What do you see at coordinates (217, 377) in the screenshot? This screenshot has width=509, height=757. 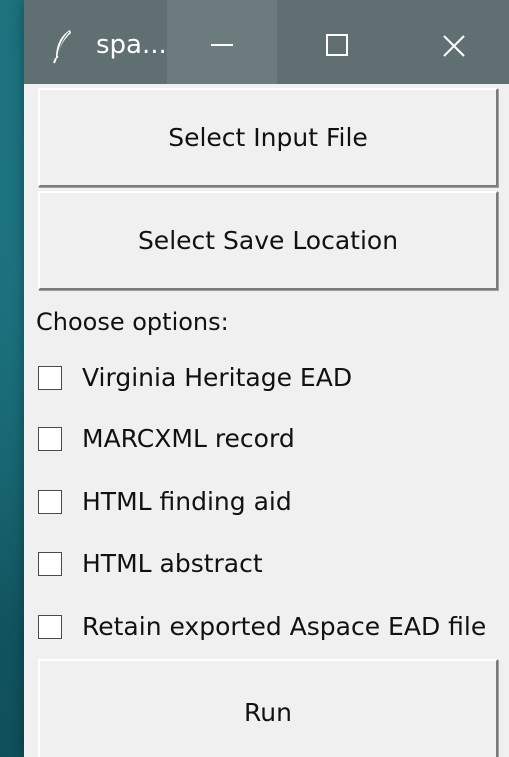 I see `option-label: Virginia Heritage EAD` at bounding box center [217, 377].